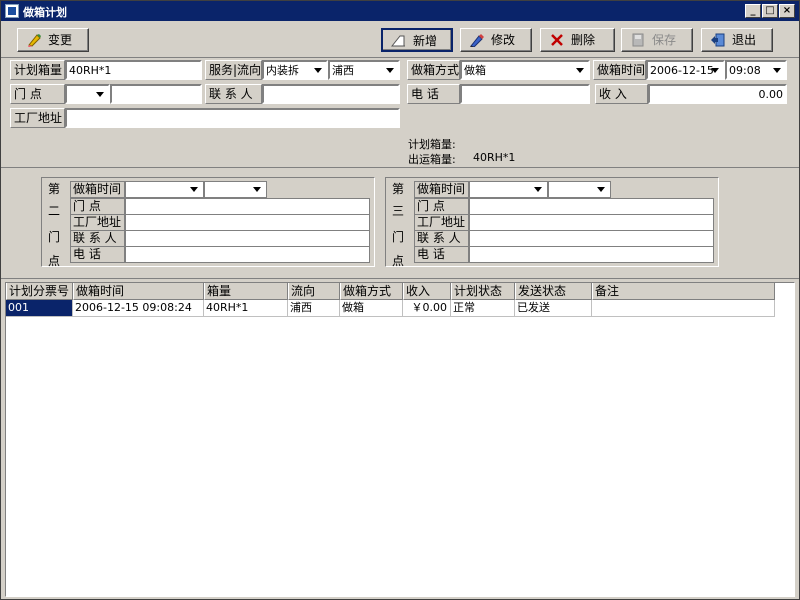 The image size is (800, 600). What do you see at coordinates (97, 254) in the screenshot?
I see `door-2-phone-label: 电 话` at bounding box center [97, 254].